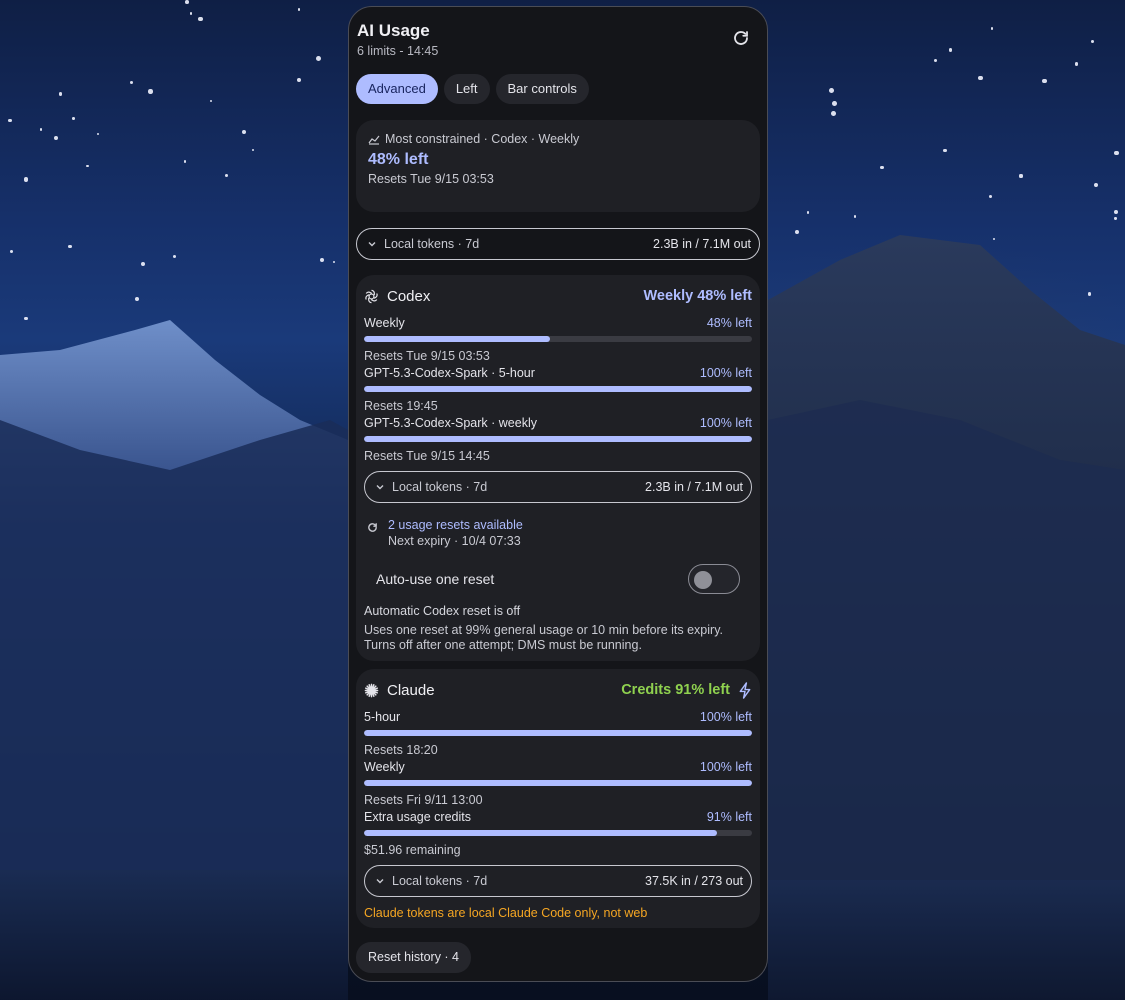 This screenshot has height=1000, width=1125. I want to click on next-expiry: Next expiry · 10/4 07:33, so click(454, 541).